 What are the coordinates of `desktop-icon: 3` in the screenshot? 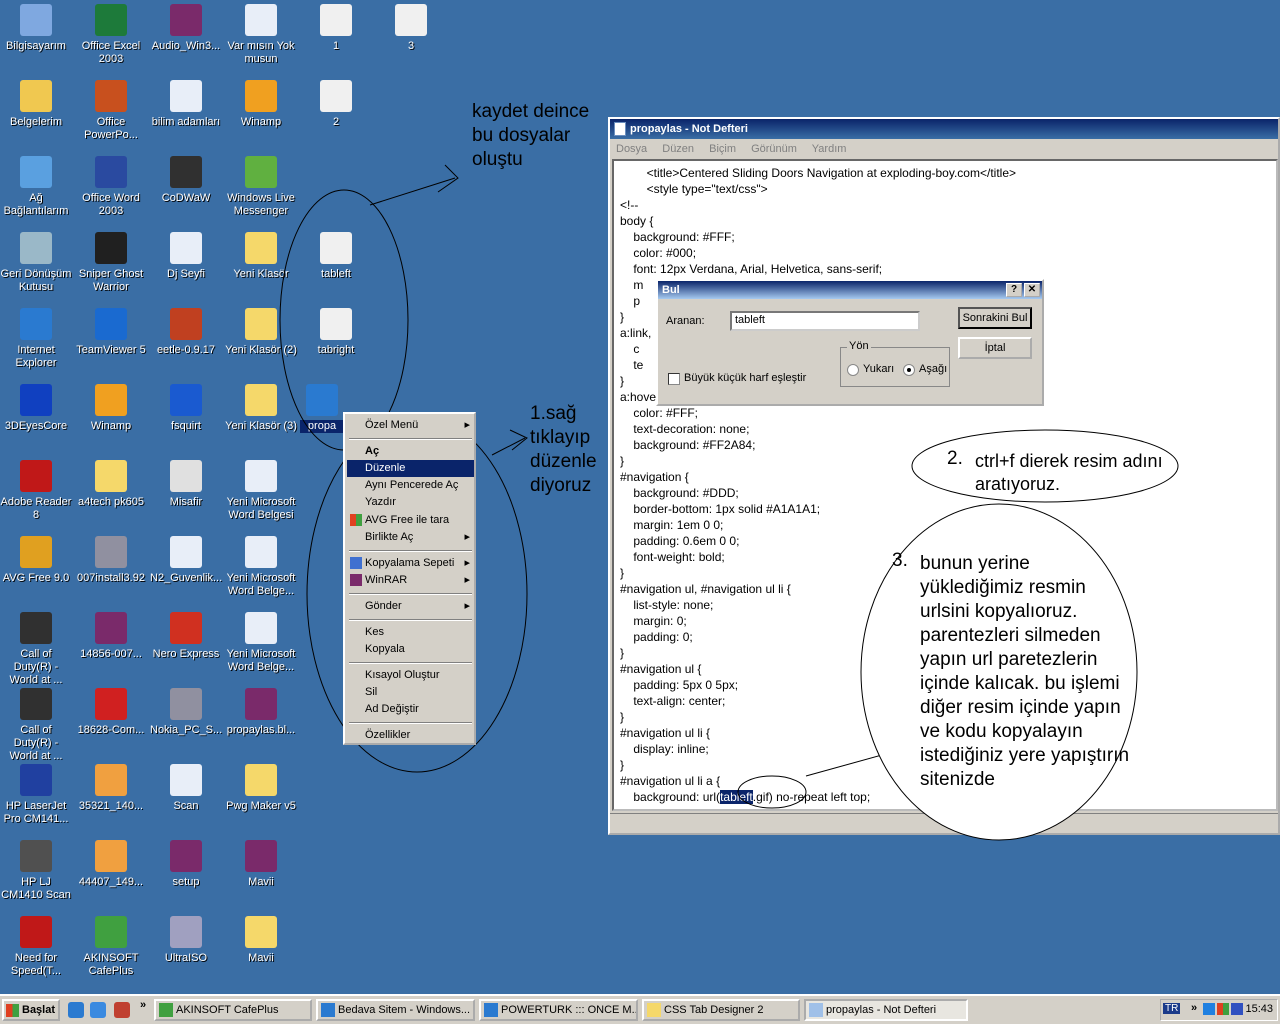 It's located at (411, 28).